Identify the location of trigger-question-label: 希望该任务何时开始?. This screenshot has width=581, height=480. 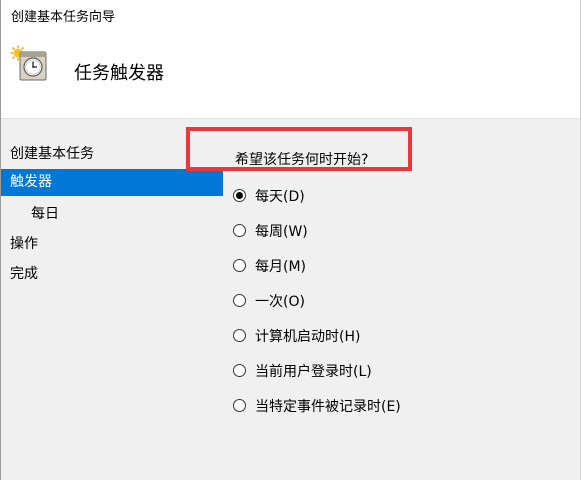
(302, 160).